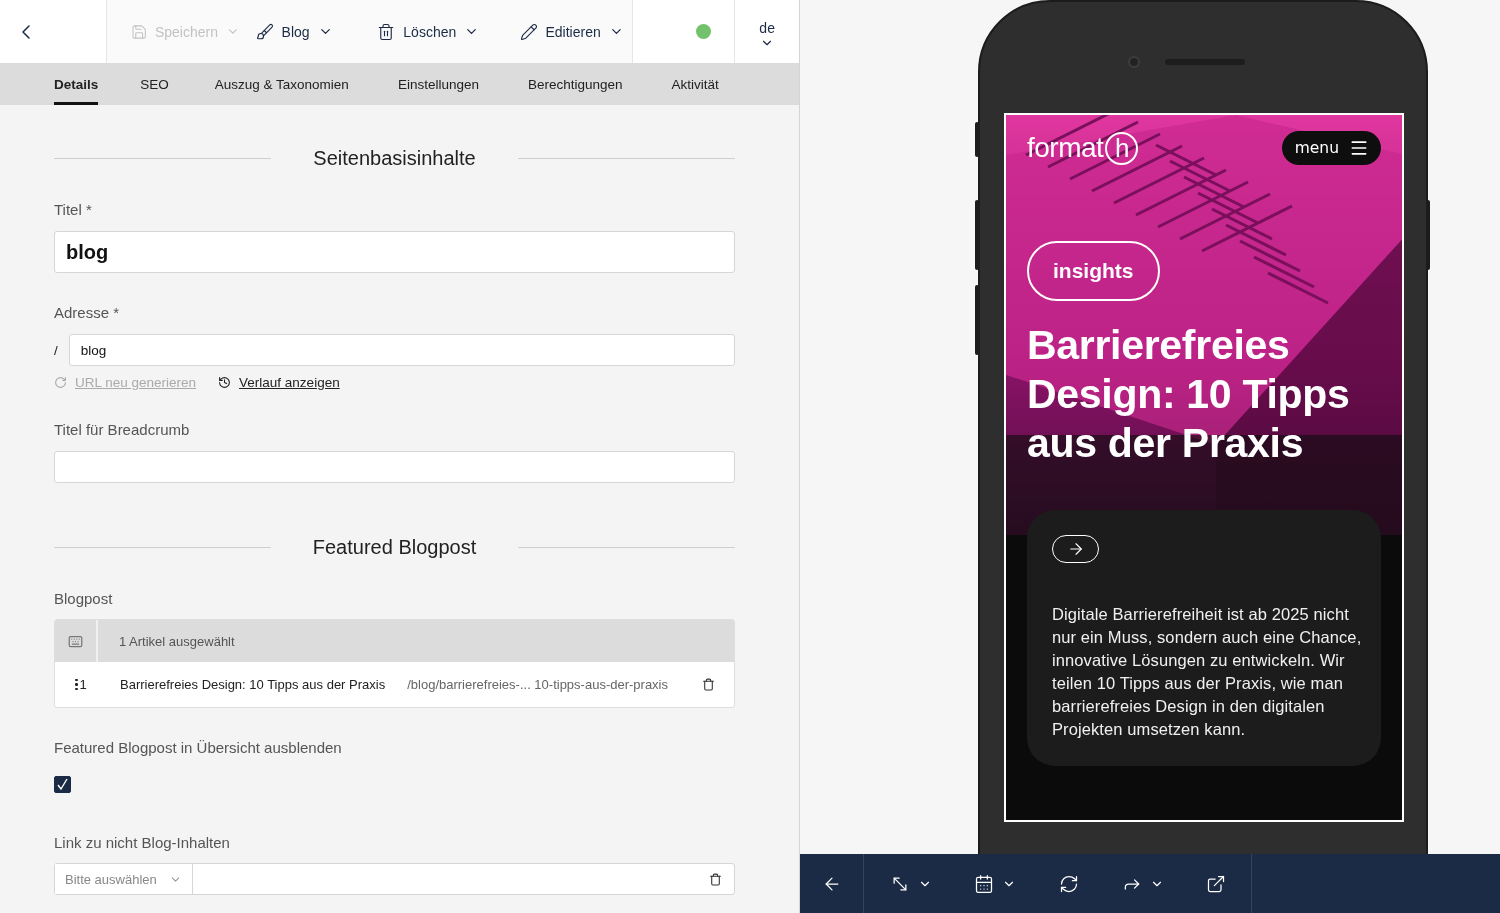 This screenshot has height=913, width=1500. Describe the element at coordinates (122, 430) in the screenshot. I see `field-label: Titel für Breadcrumb` at that location.